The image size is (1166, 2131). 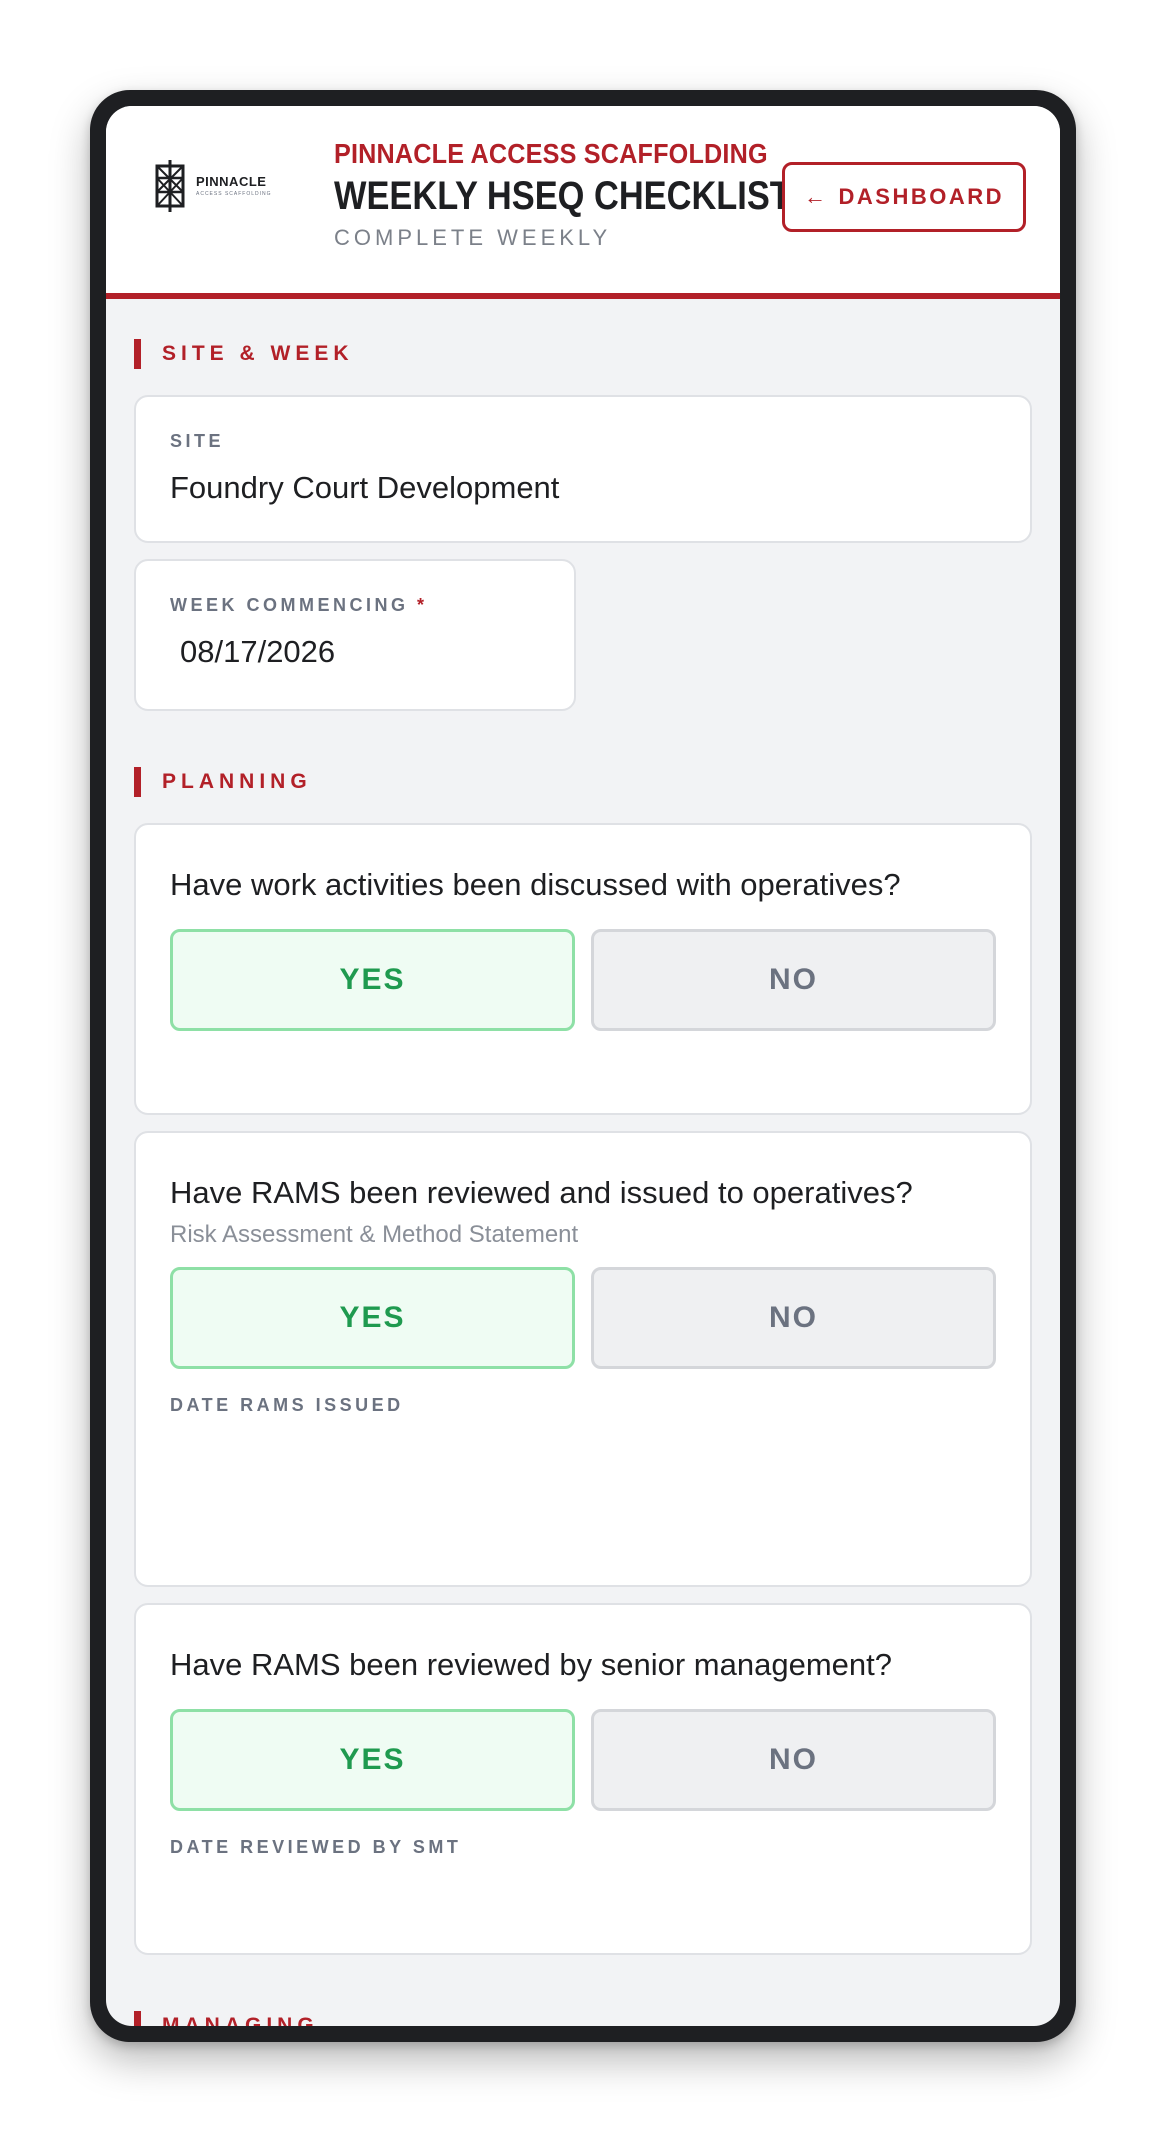 I want to click on dashboard-button: ← DASHBOARD, so click(x=904, y=197).